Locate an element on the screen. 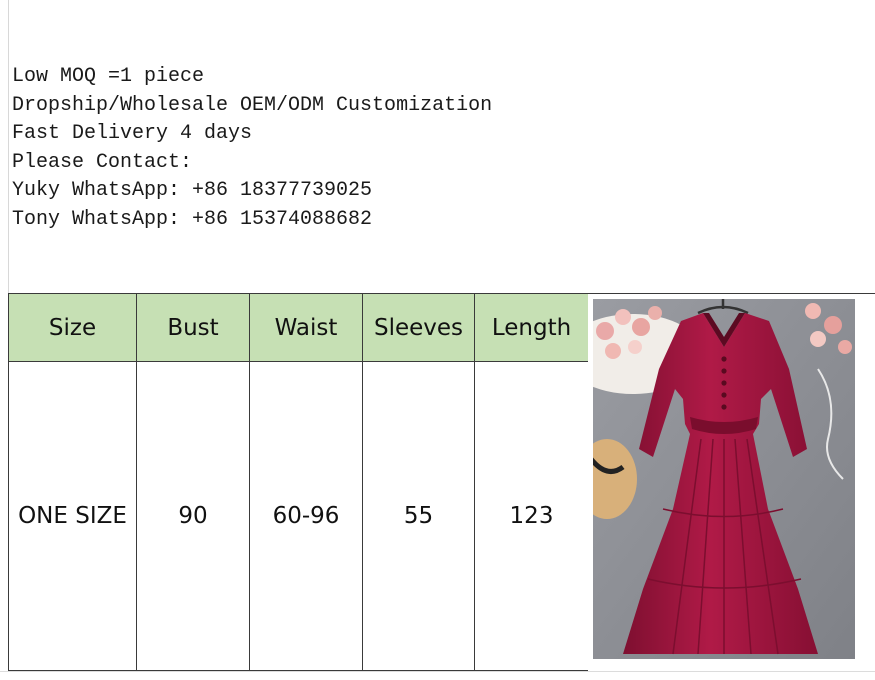  header-waist: Waist is located at coordinates (306, 327).